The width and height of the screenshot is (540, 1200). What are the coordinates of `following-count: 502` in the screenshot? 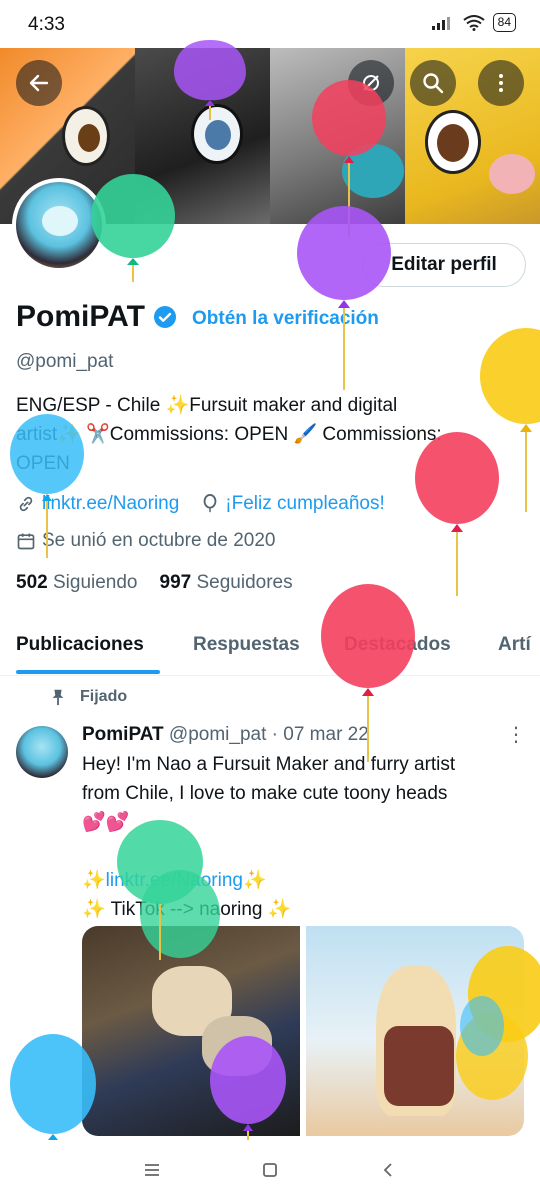 It's located at (32, 582).